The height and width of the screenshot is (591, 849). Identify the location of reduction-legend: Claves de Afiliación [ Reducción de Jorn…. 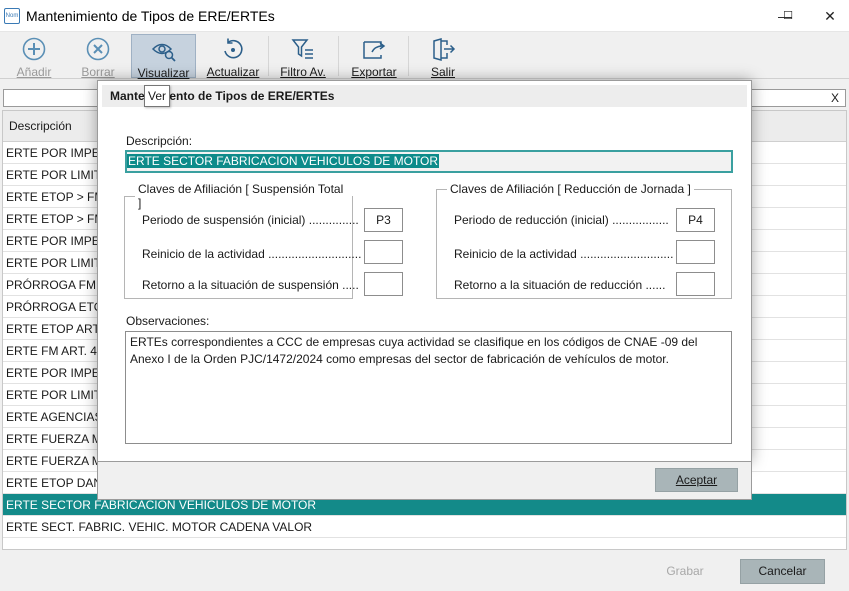
(570, 189).